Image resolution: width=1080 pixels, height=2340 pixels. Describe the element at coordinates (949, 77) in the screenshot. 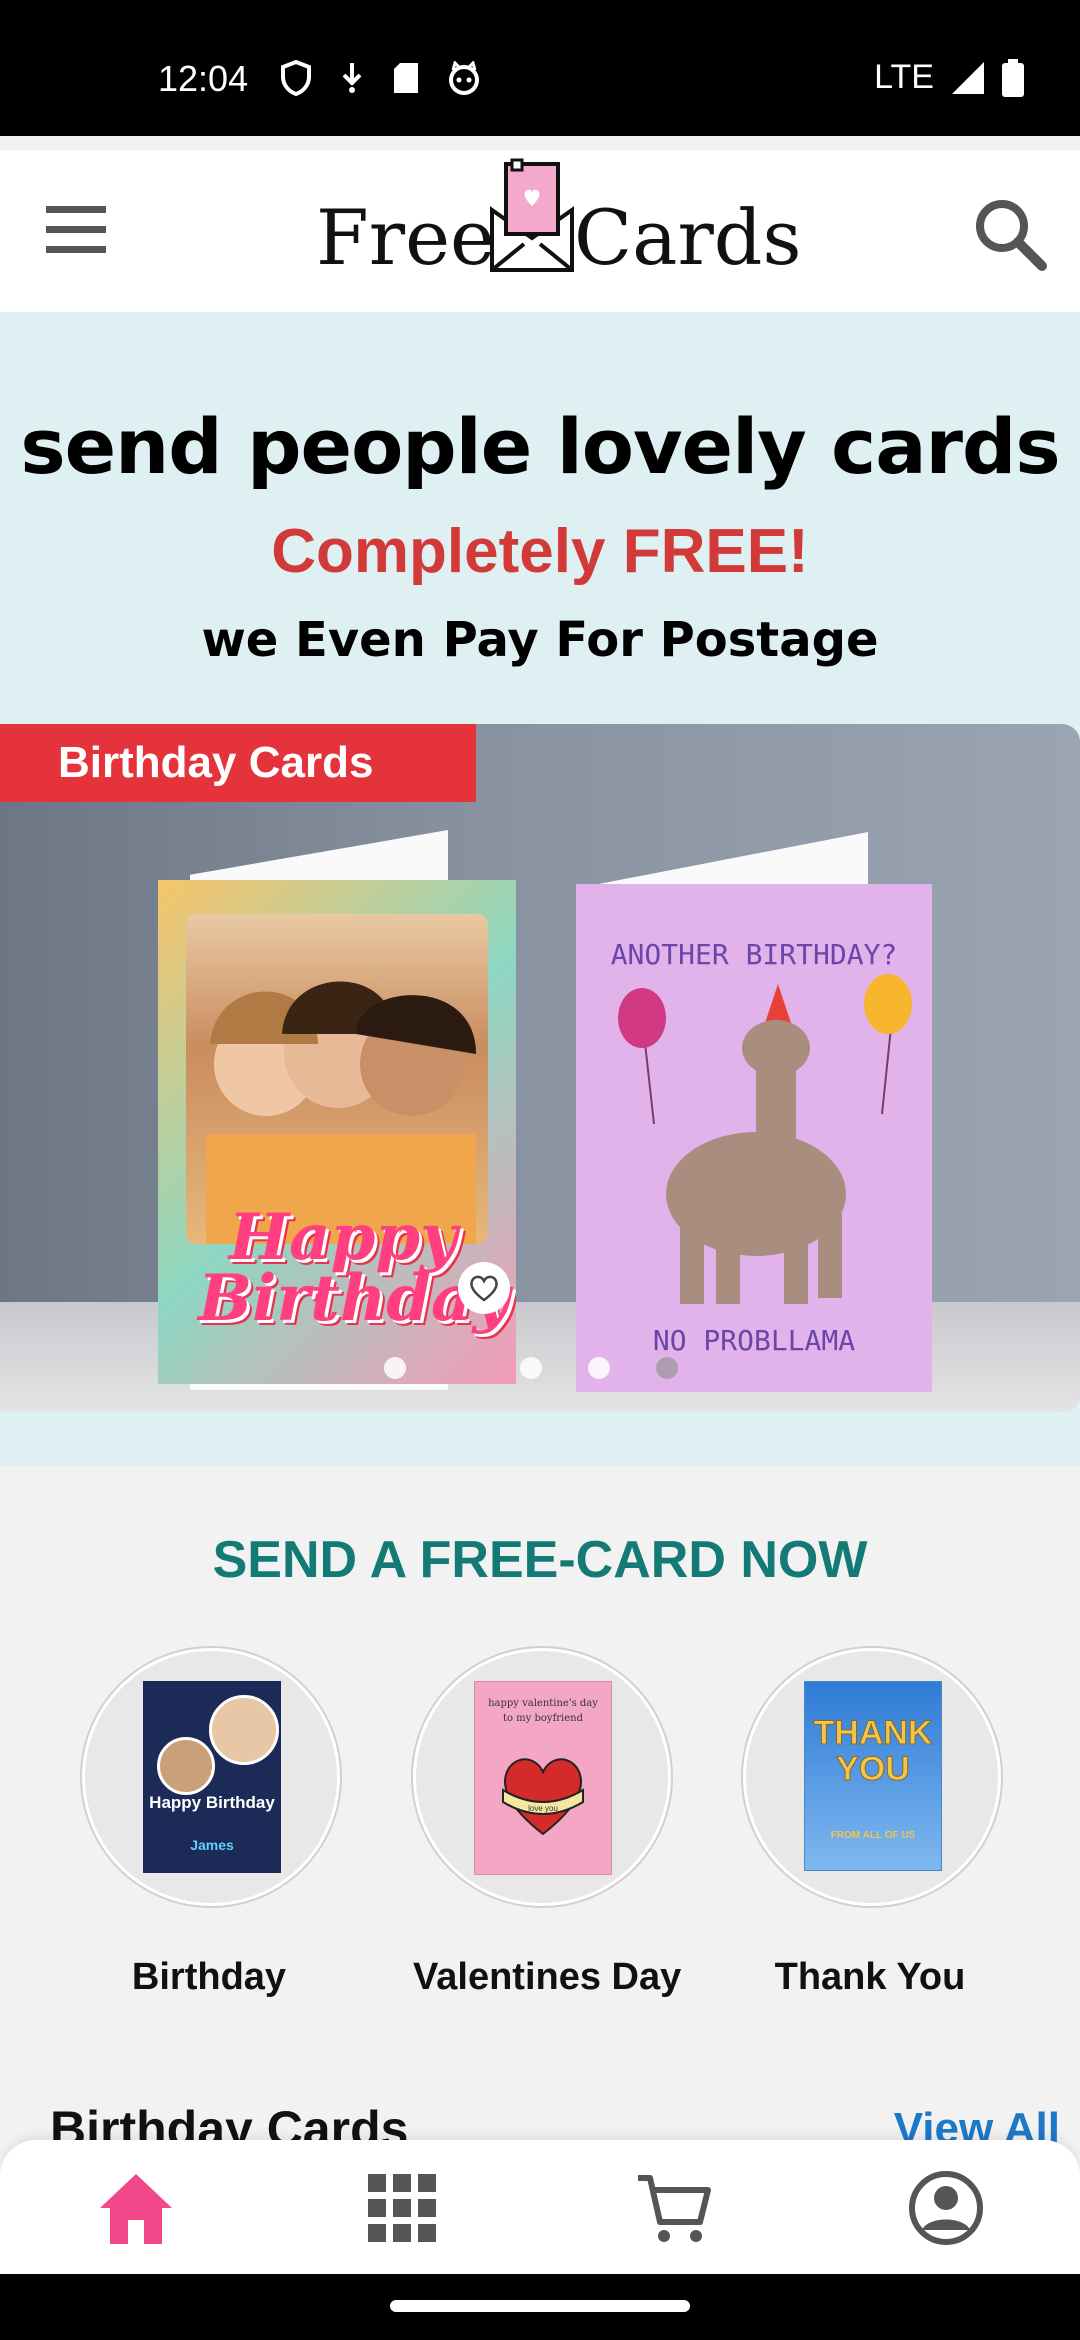

I see `status-right: LTE` at that location.